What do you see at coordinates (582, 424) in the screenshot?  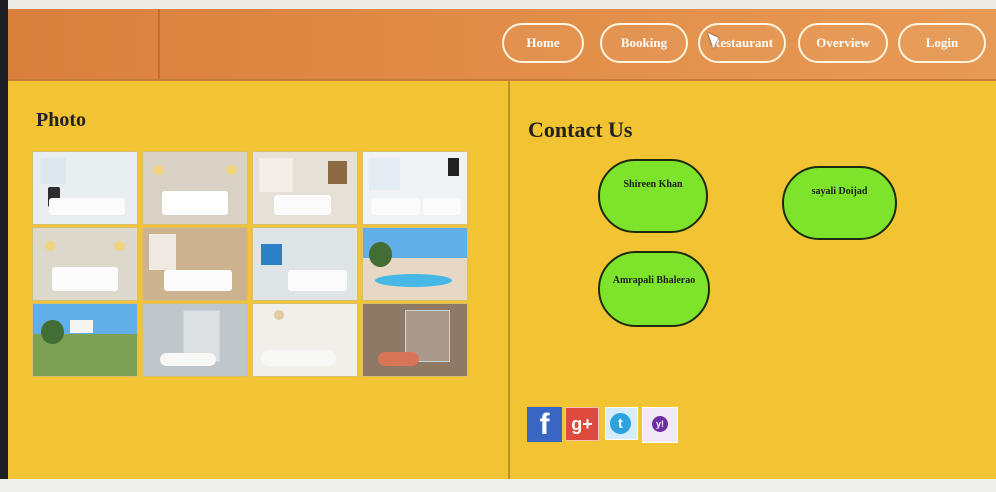 I see `google-plus-icon: g+` at bounding box center [582, 424].